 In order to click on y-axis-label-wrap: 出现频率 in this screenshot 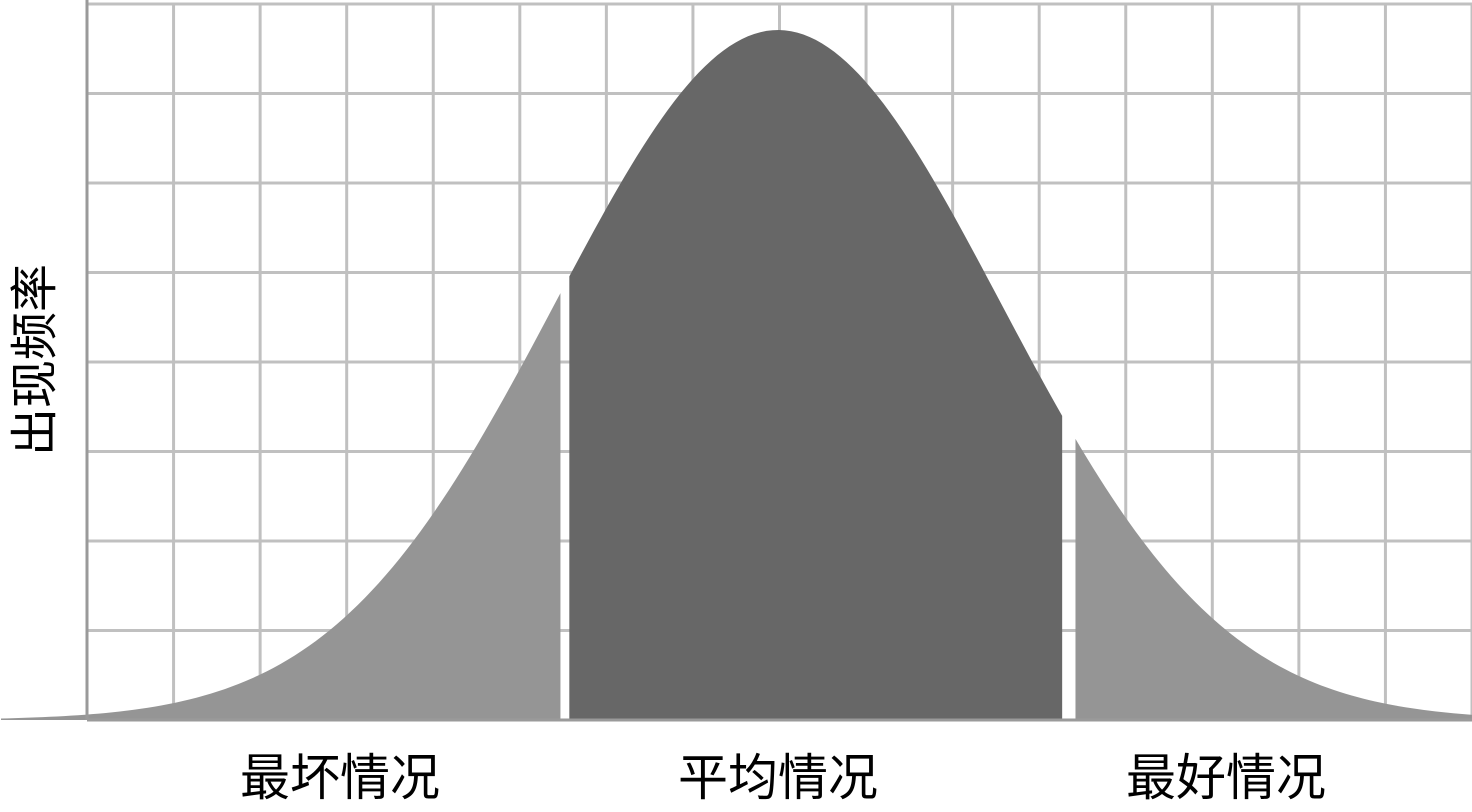, I will do `click(31, 360)`.